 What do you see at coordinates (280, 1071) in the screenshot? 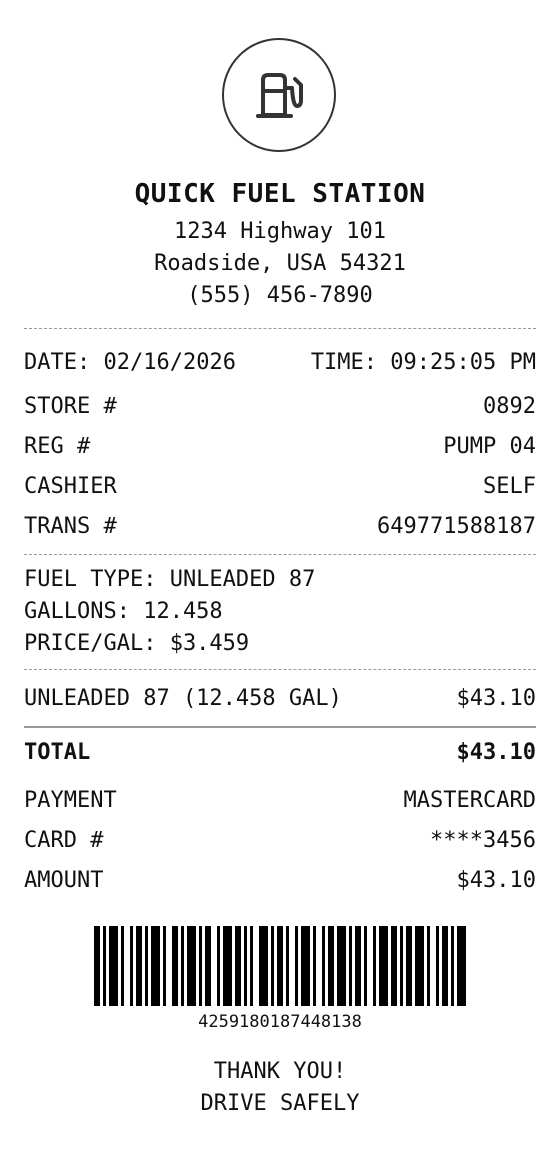
I see `thank-you-line: THANK YOU!` at bounding box center [280, 1071].